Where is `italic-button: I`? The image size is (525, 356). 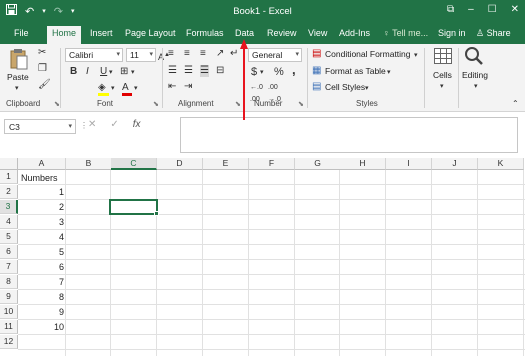 italic-button: I is located at coordinates (87, 72).